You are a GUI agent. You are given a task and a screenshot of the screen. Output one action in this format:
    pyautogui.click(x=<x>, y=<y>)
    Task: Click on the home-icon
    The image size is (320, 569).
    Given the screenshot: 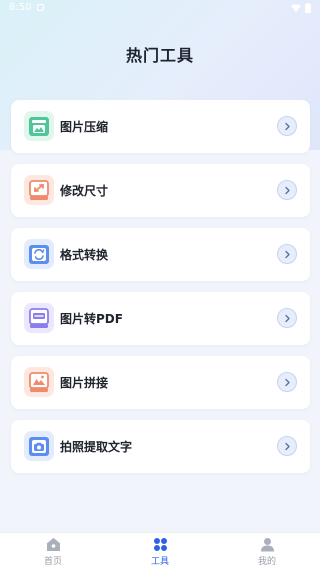 What is the action you would take?
    pyautogui.click(x=53, y=544)
    